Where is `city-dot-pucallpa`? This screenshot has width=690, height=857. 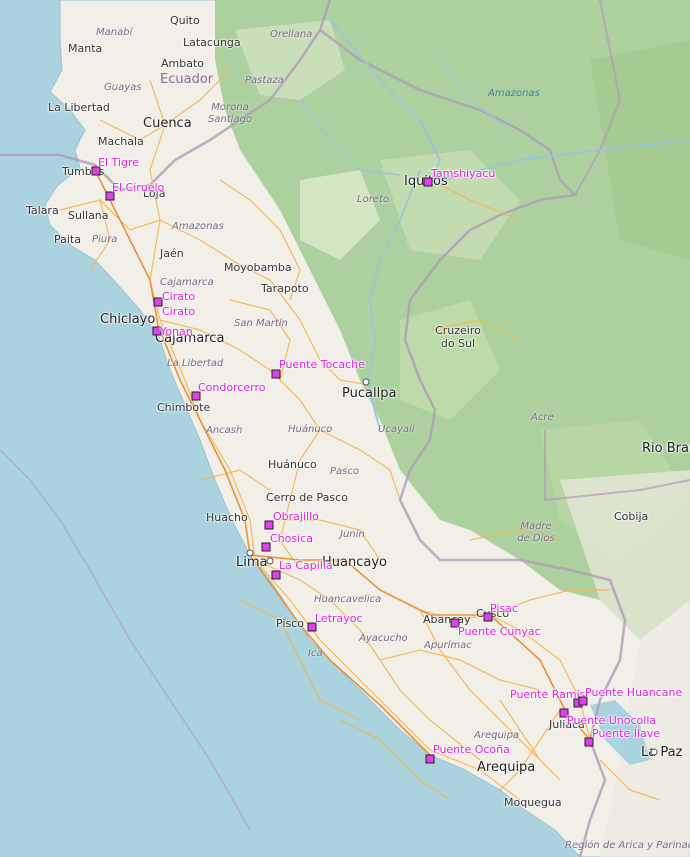 city-dot-pucallpa is located at coordinates (366, 382).